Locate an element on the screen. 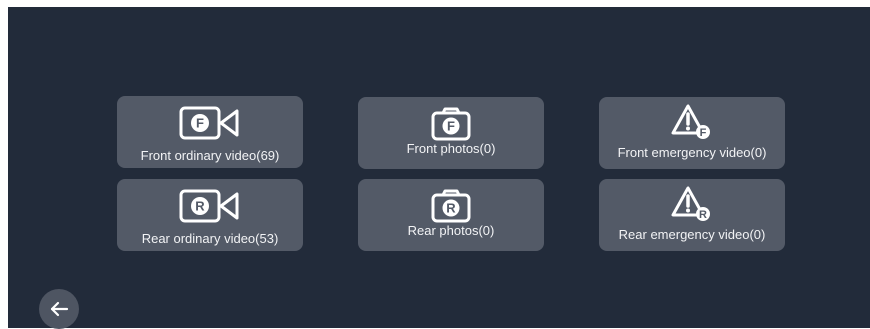 Image resolution: width=870 pixels, height=329 pixels. front-video-camera-icon: F is located at coordinates (210, 123).